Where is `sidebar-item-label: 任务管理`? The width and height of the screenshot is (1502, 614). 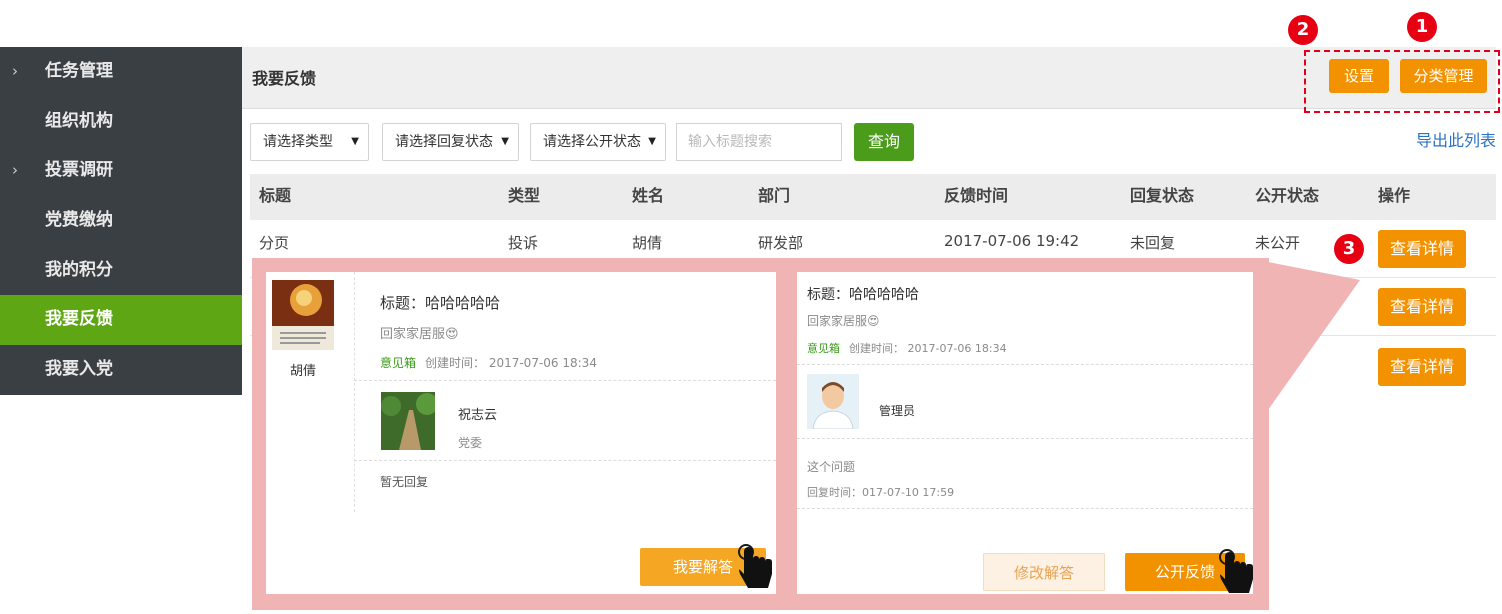
sidebar-item-label: 任务管理 is located at coordinates (79, 71).